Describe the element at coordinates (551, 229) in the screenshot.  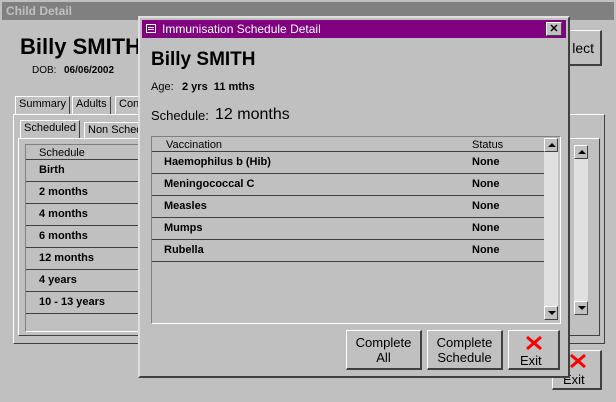
I see `vaccination-scrollbar` at that location.